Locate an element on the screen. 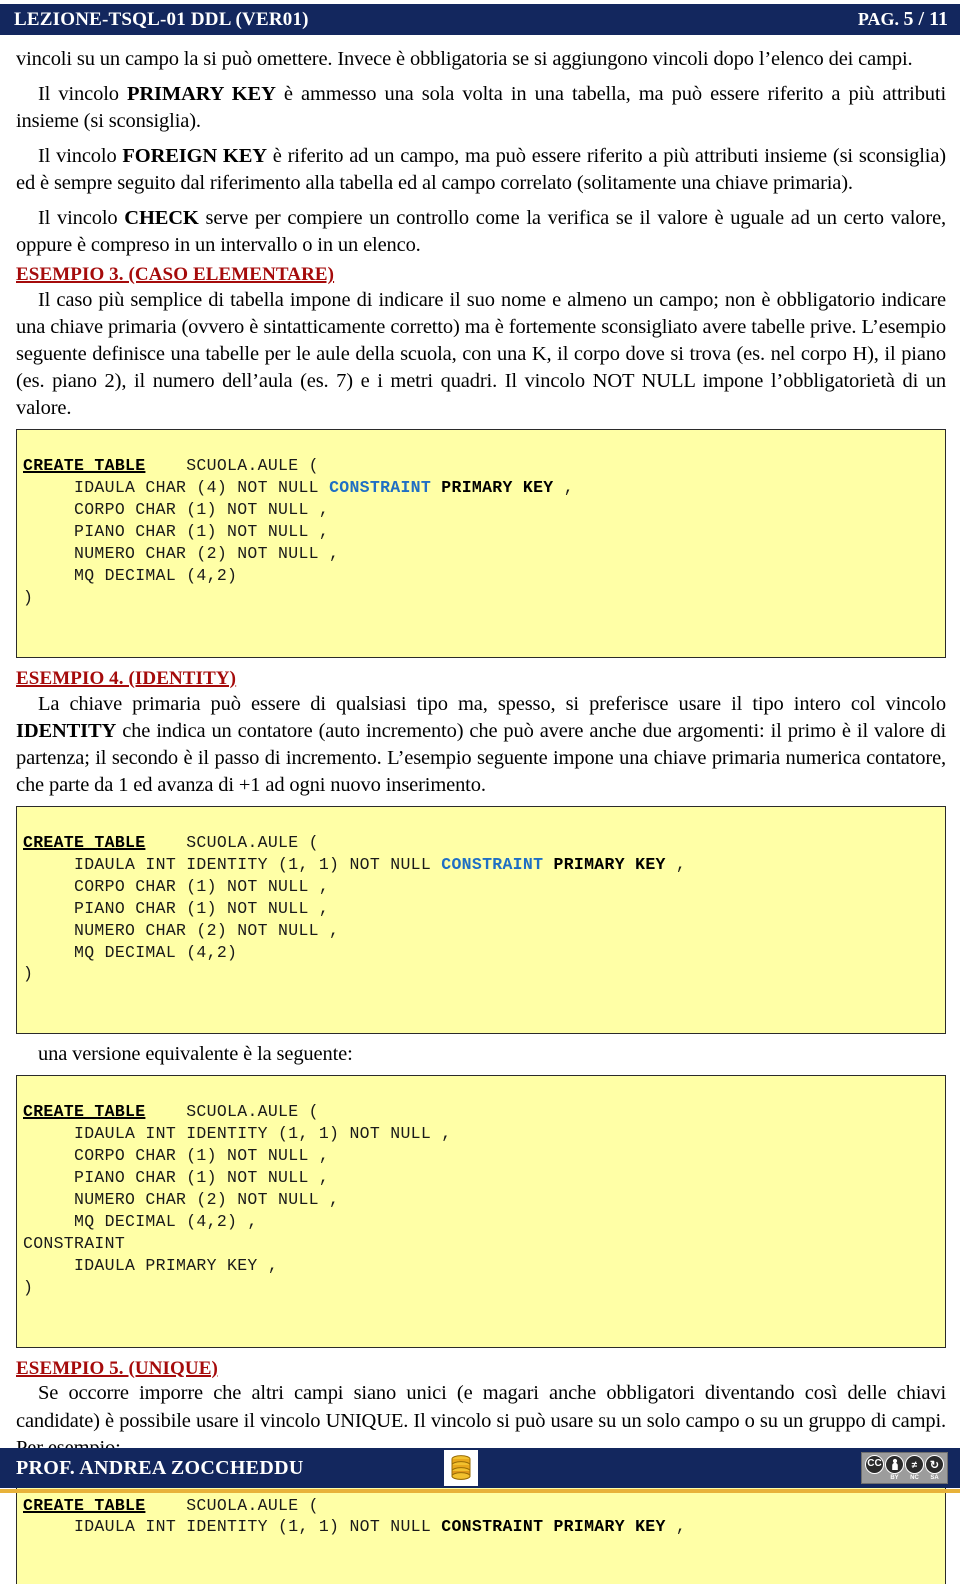 Image resolution: width=960 pixels, height=1591 pixels. attribution-person-icon is located at coordinates (894, 1464).